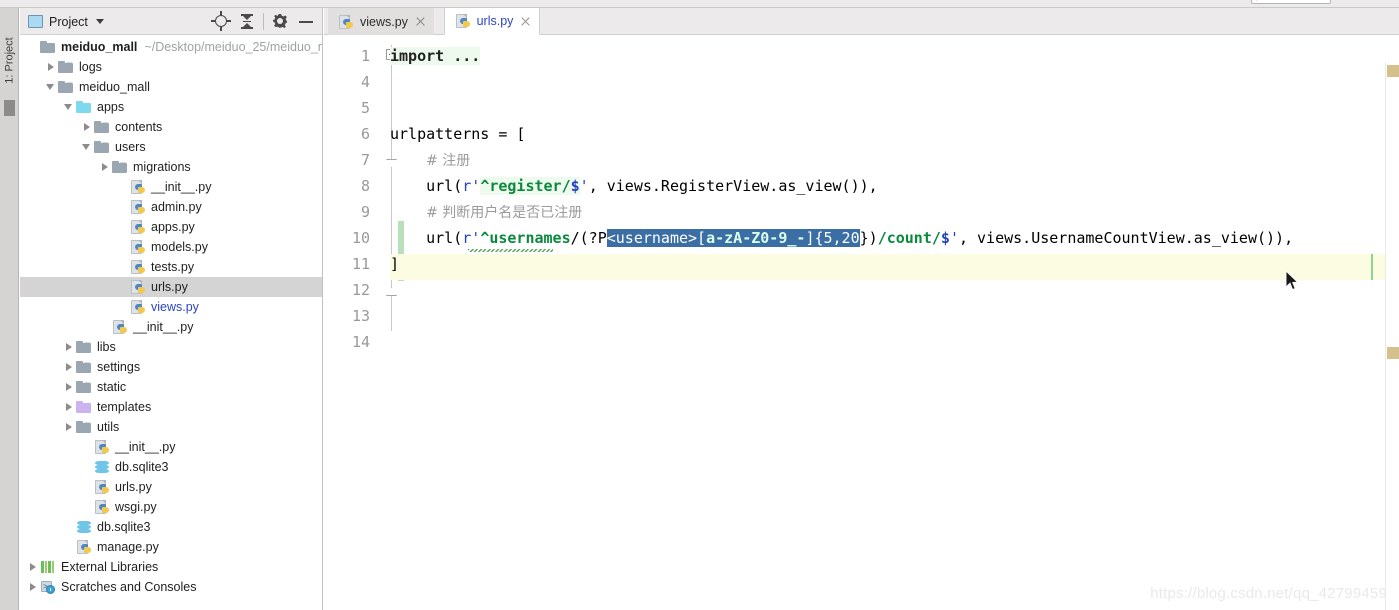  Describe the element at coordinates (171, 67) in the screenshot. I see `tree-item-logs: logs` at that location.